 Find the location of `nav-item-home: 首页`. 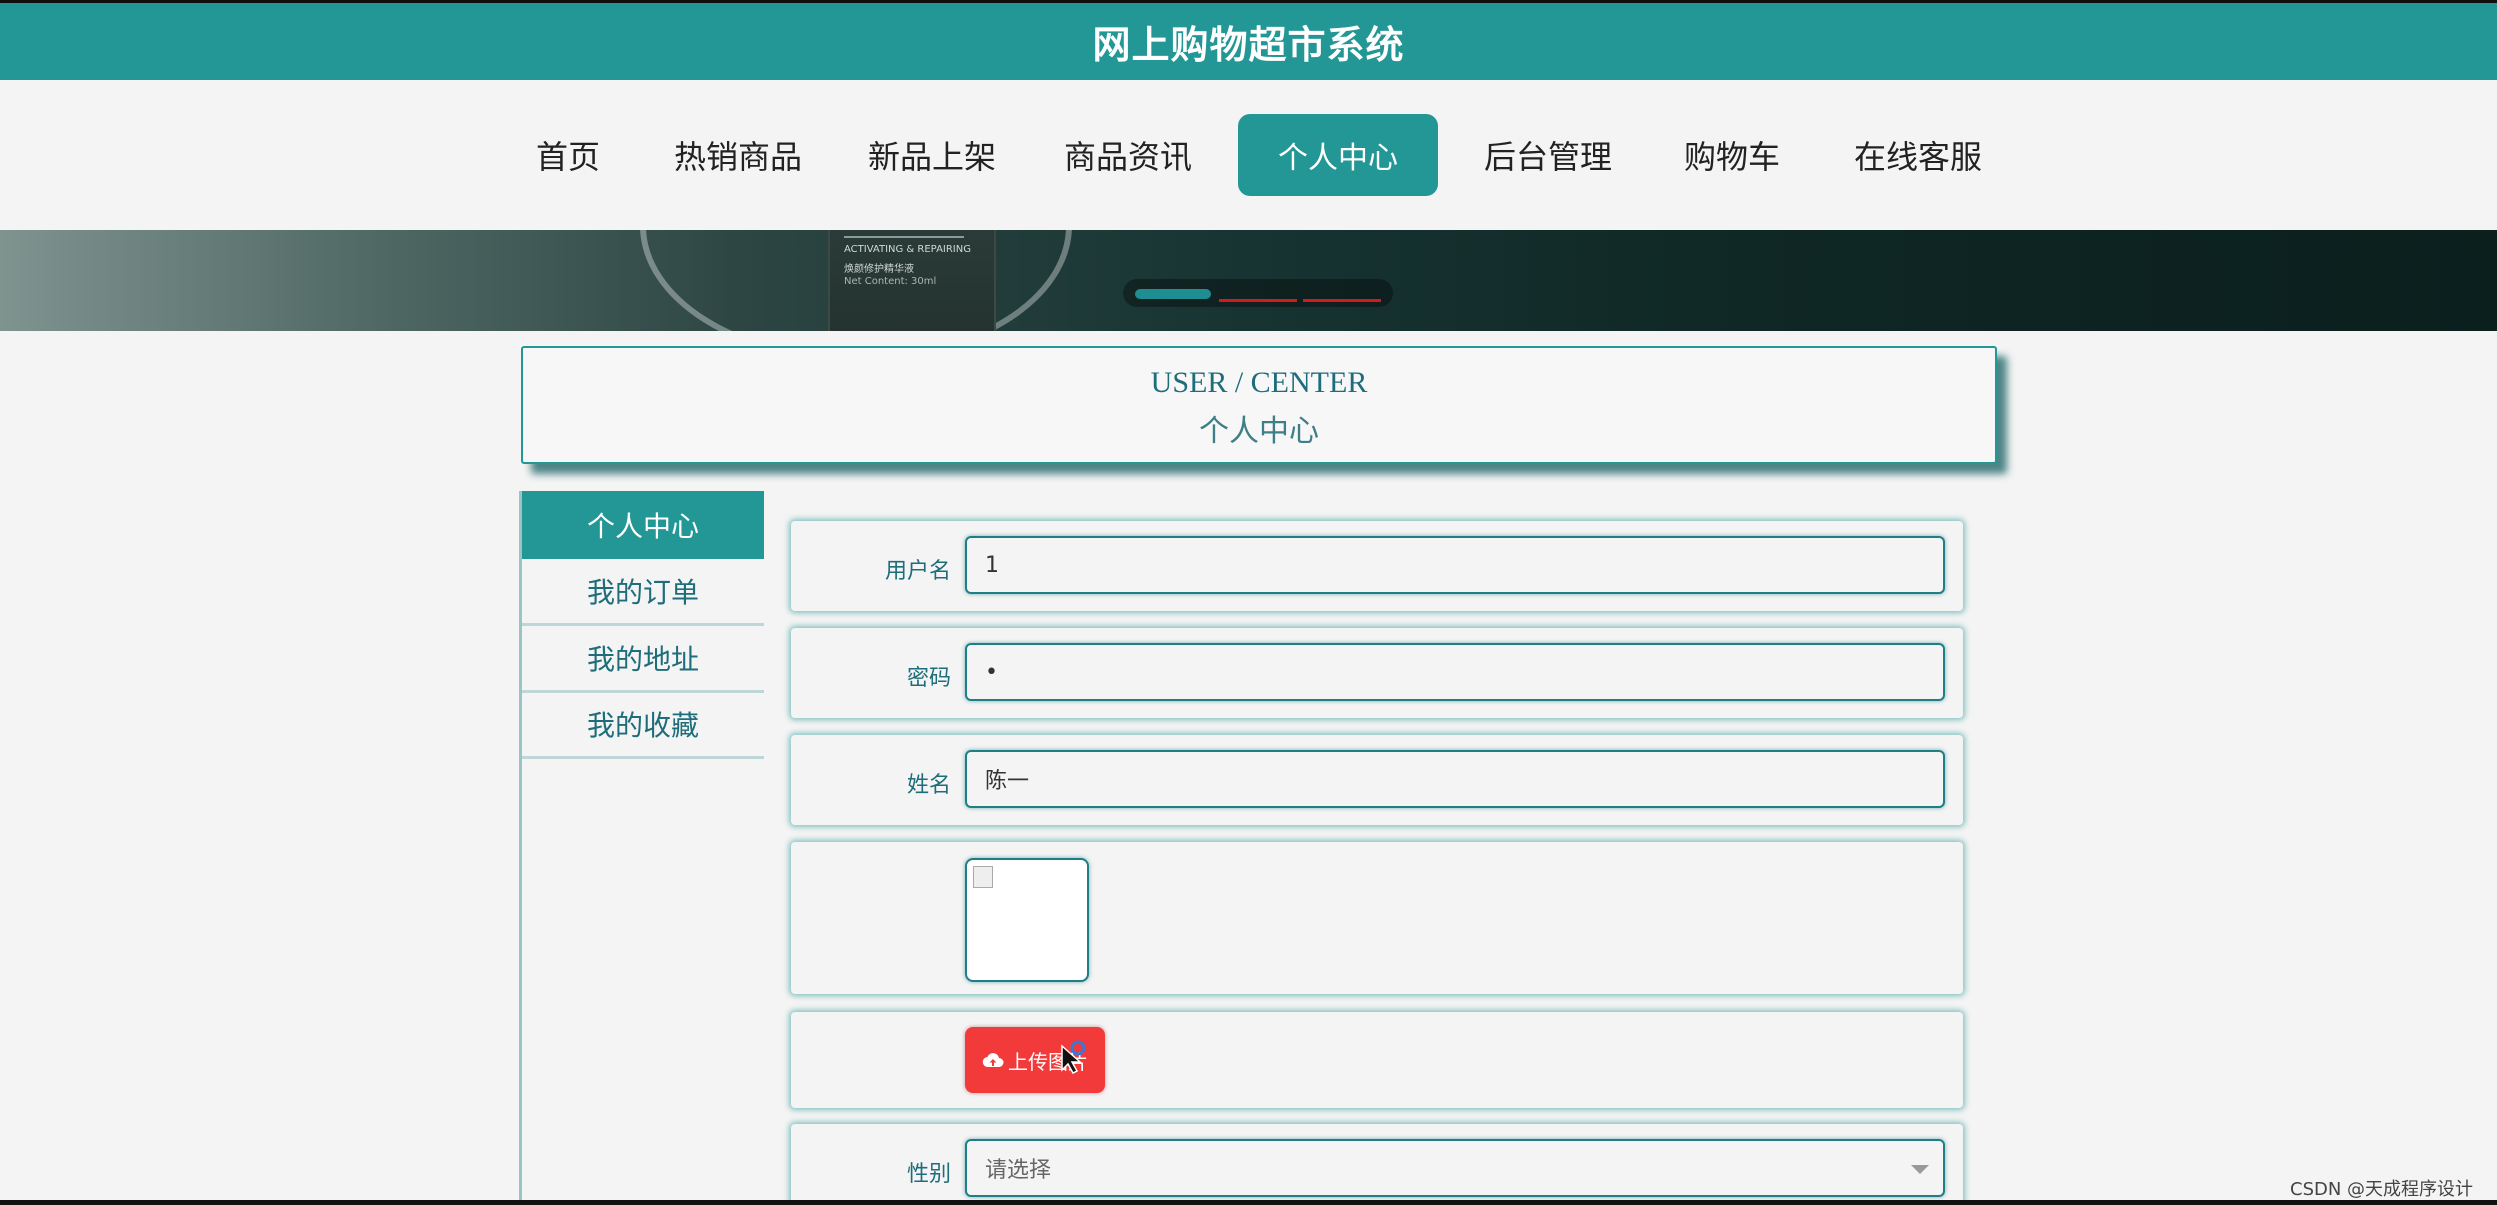

nav-item-home: 首页 is located at coordinates (568, 155).